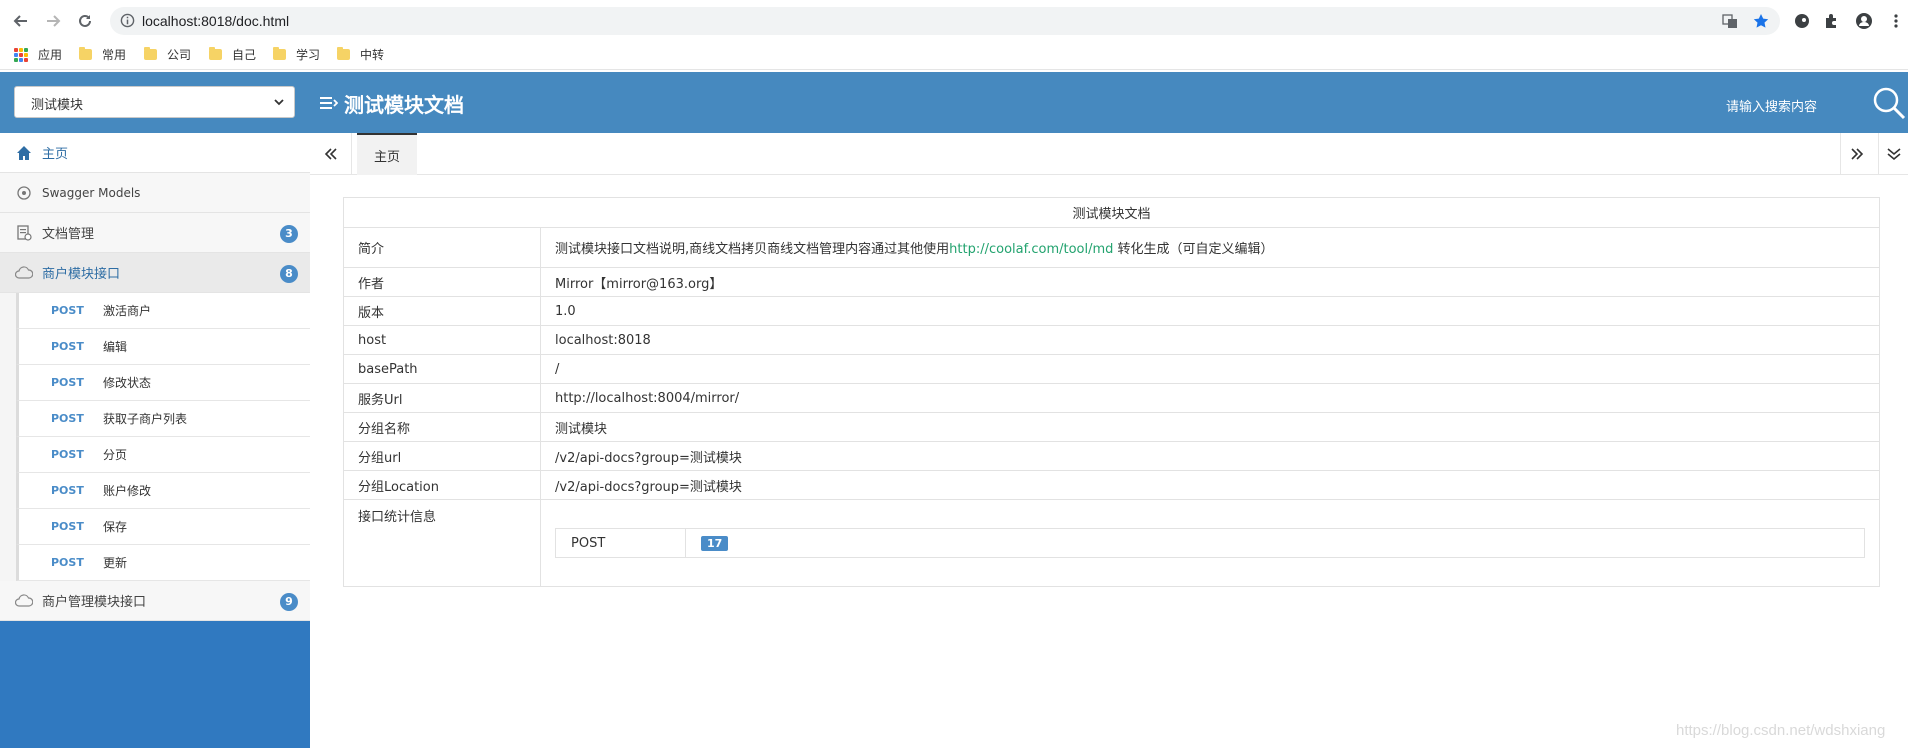 The height and width of the screenshot is (748, 1908). I want to click on tab-scroll-left, so click(331, 154).